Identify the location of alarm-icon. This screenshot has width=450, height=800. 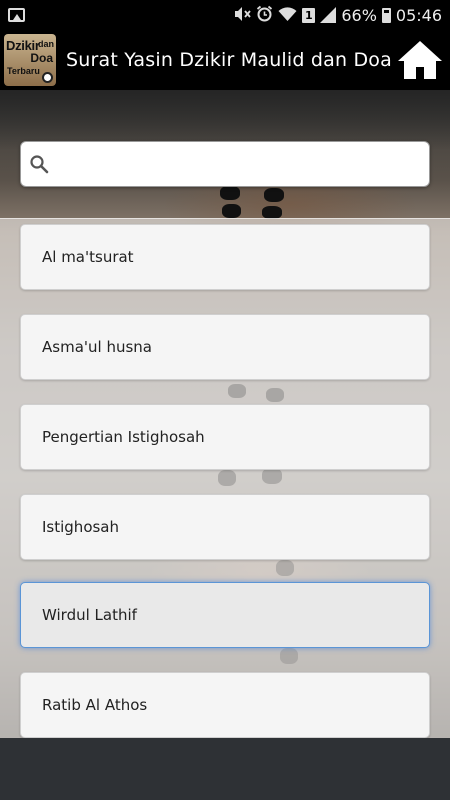
(264, 15).